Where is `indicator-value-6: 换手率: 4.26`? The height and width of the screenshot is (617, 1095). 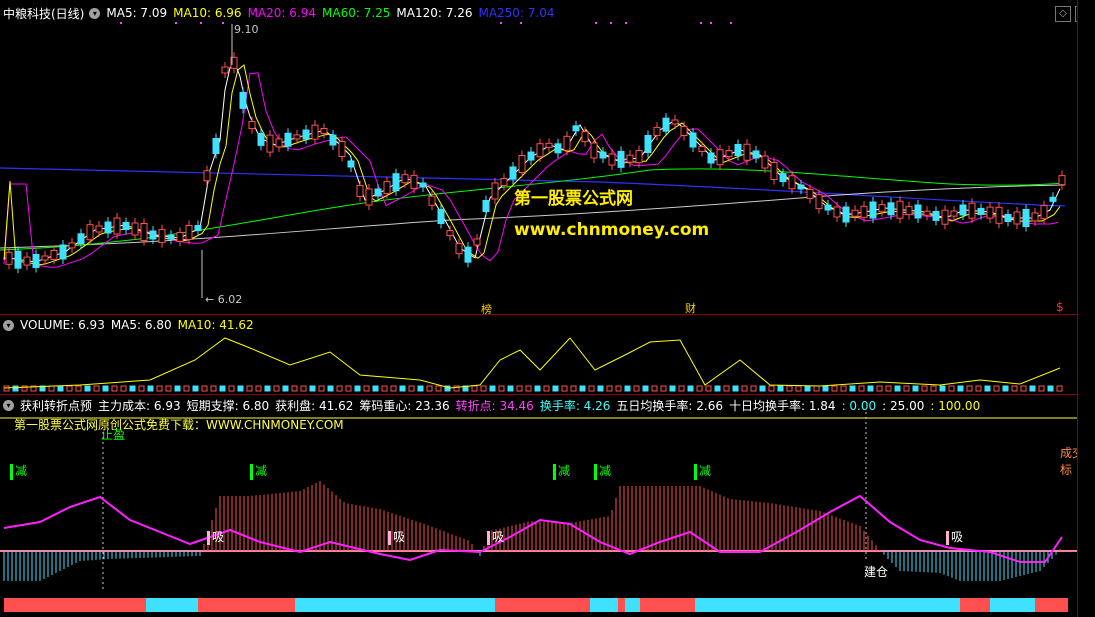
indicator-value-6: 换手率: 4.26 is located at coordinates (575, 405).